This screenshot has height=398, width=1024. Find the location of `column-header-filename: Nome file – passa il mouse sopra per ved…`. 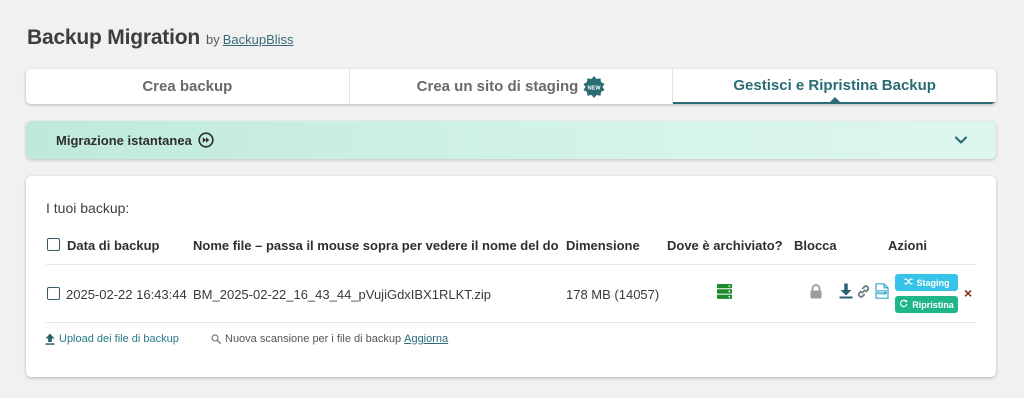

column-header-filename: Nome file – passa il mouse sopra per ved… is located at coordinates (379, 245).